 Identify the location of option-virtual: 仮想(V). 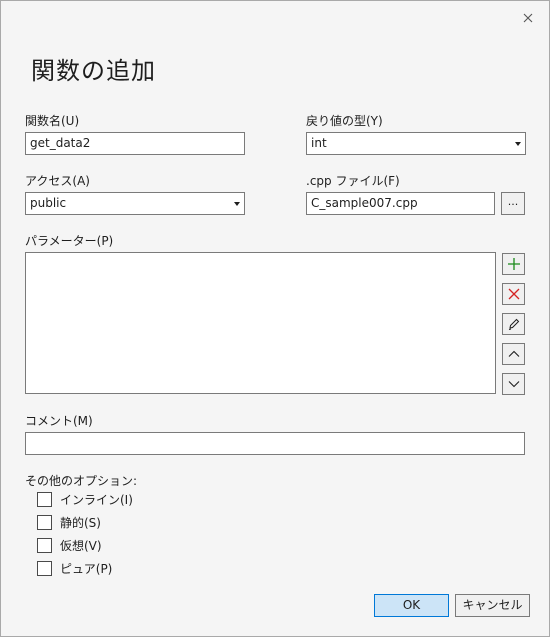
(69, 545).